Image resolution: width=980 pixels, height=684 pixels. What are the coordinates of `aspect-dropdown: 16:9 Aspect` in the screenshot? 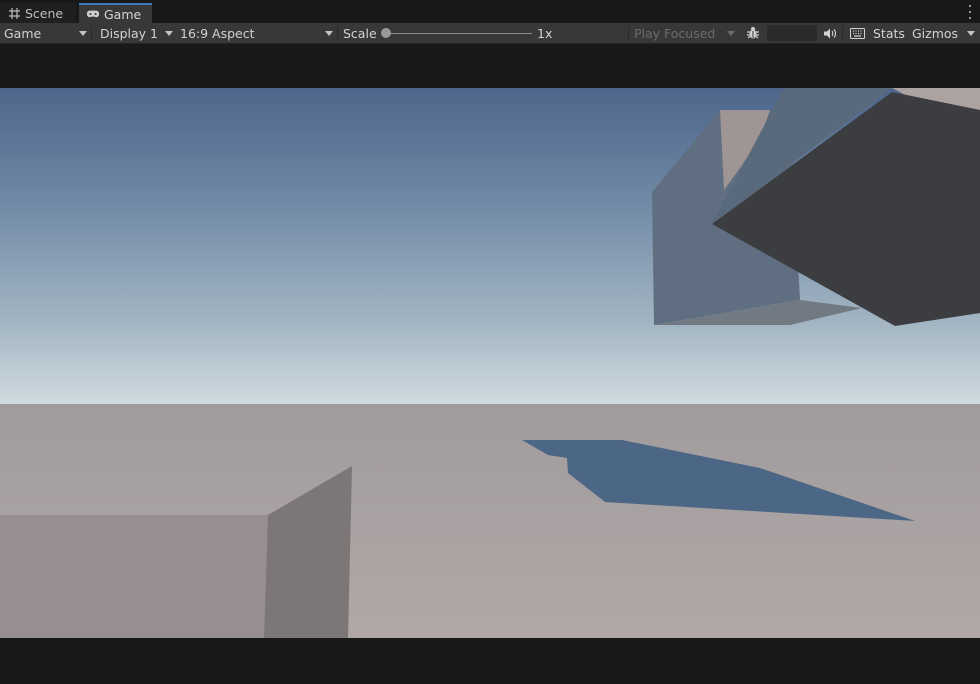 It's located at (256, 33).